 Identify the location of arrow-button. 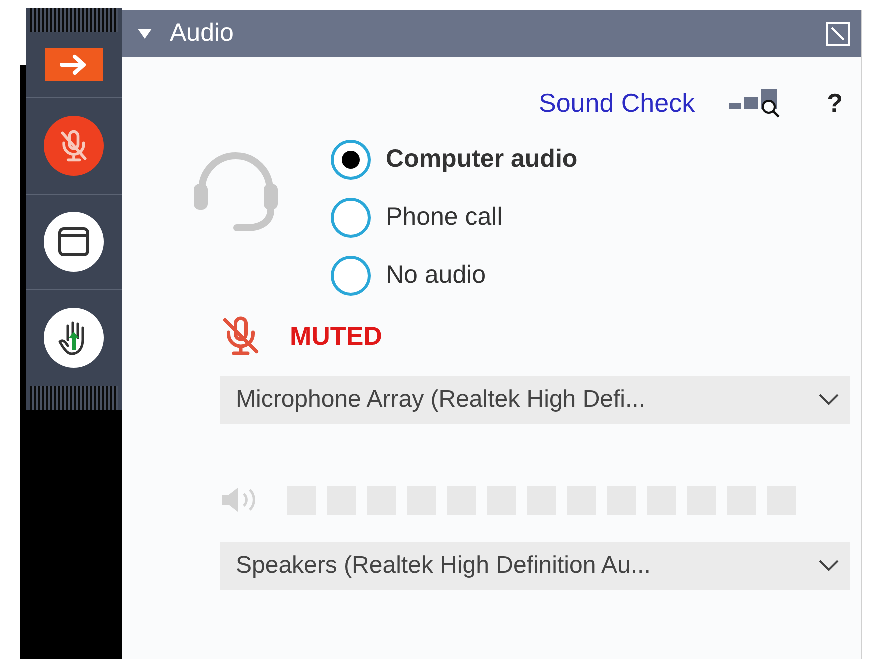
(74, 64).